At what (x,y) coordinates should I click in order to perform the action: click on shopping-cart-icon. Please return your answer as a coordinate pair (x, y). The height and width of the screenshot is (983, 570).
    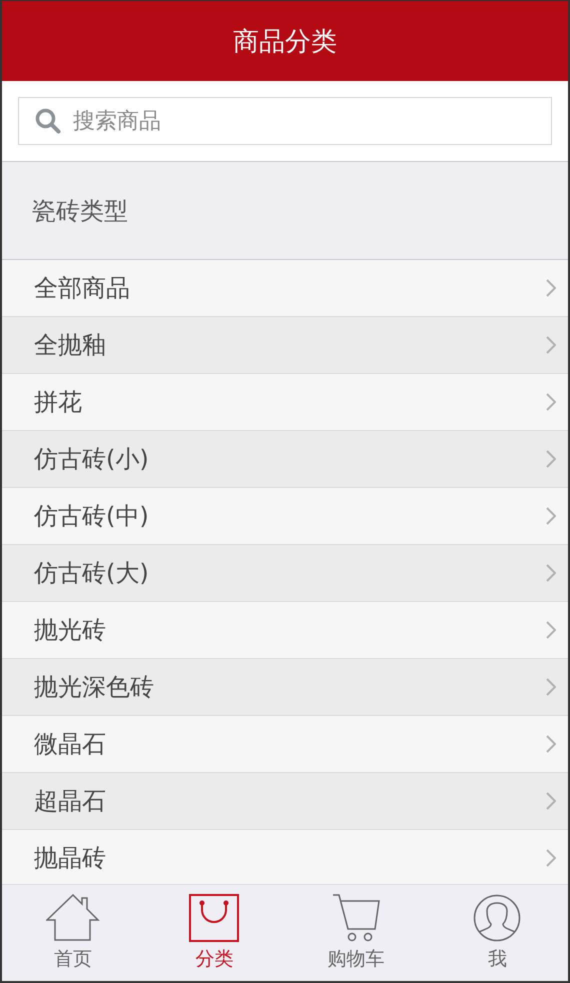
    Looking at the image, I should click on (356, 918).